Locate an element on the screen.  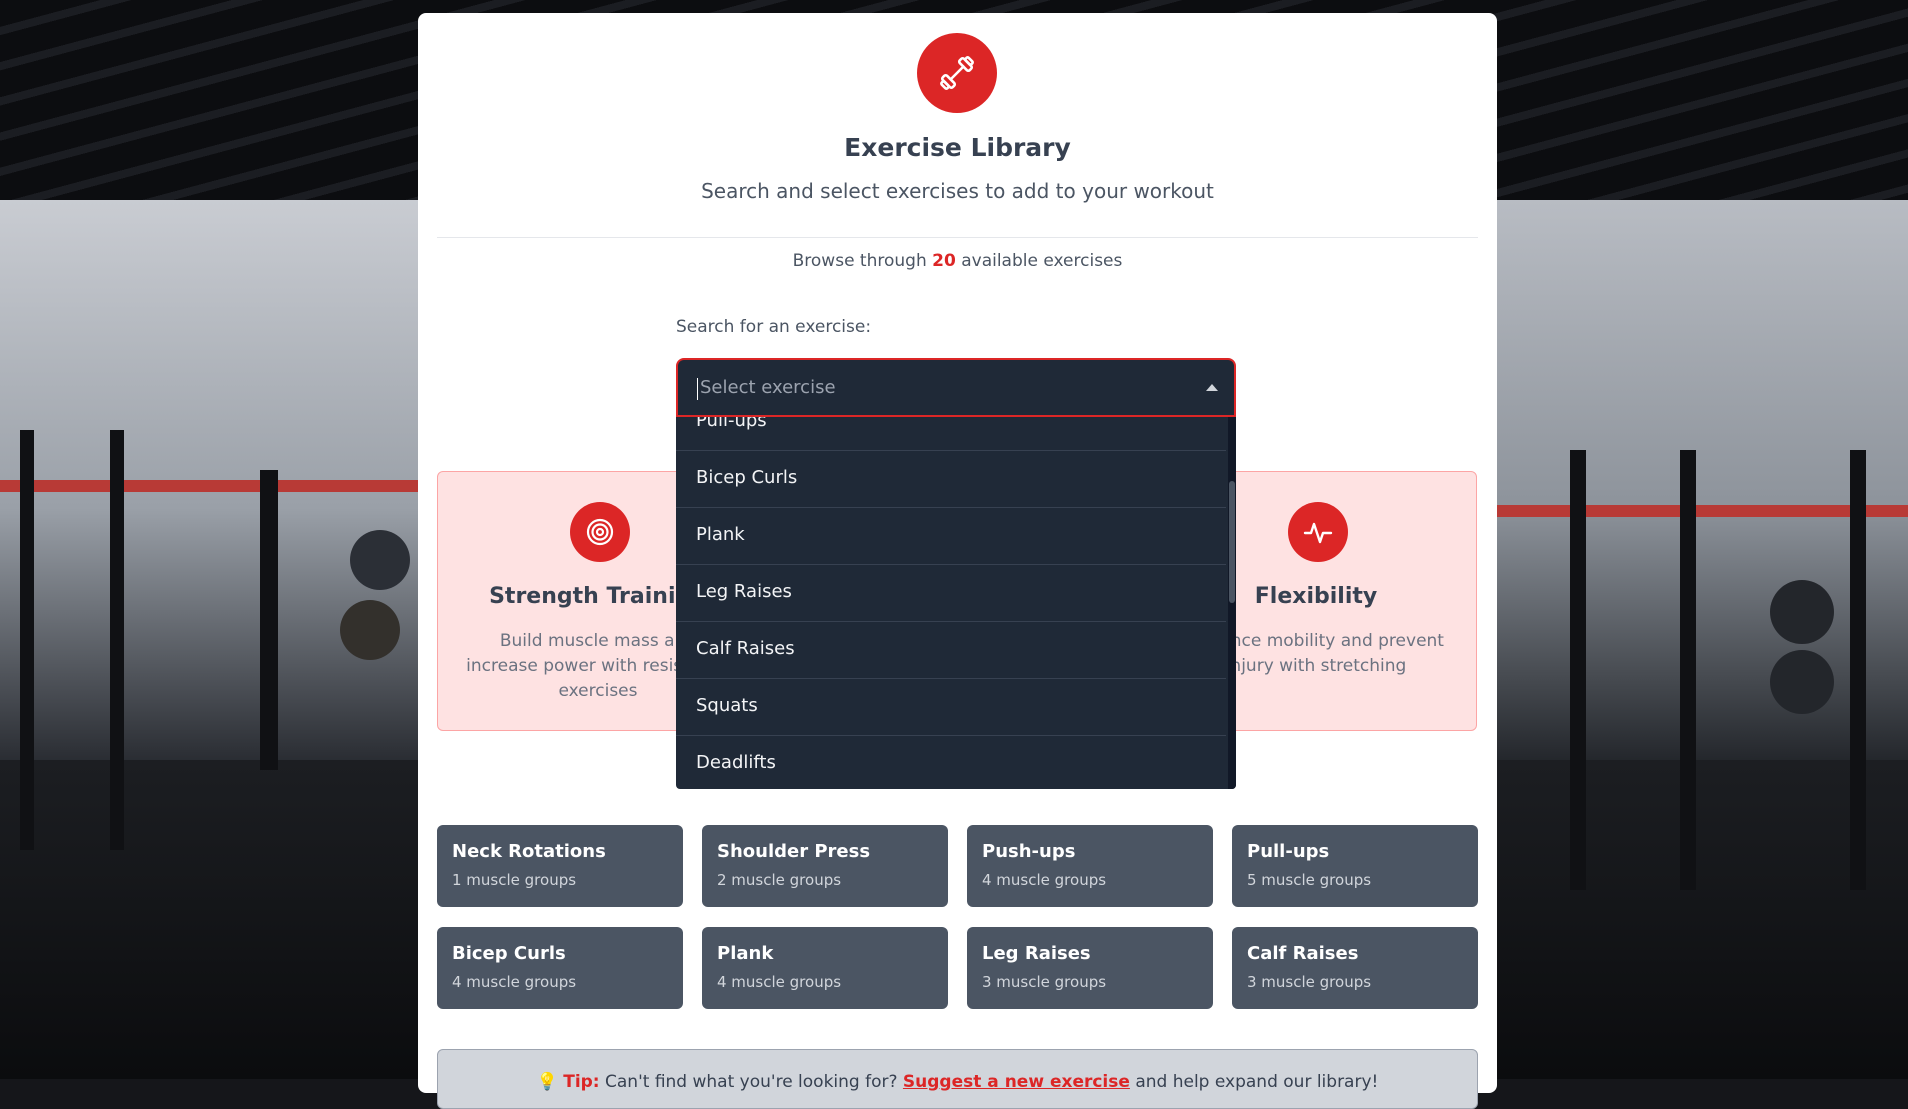
exercise-name: Pull-ups is located at coordinates (1288, 851).